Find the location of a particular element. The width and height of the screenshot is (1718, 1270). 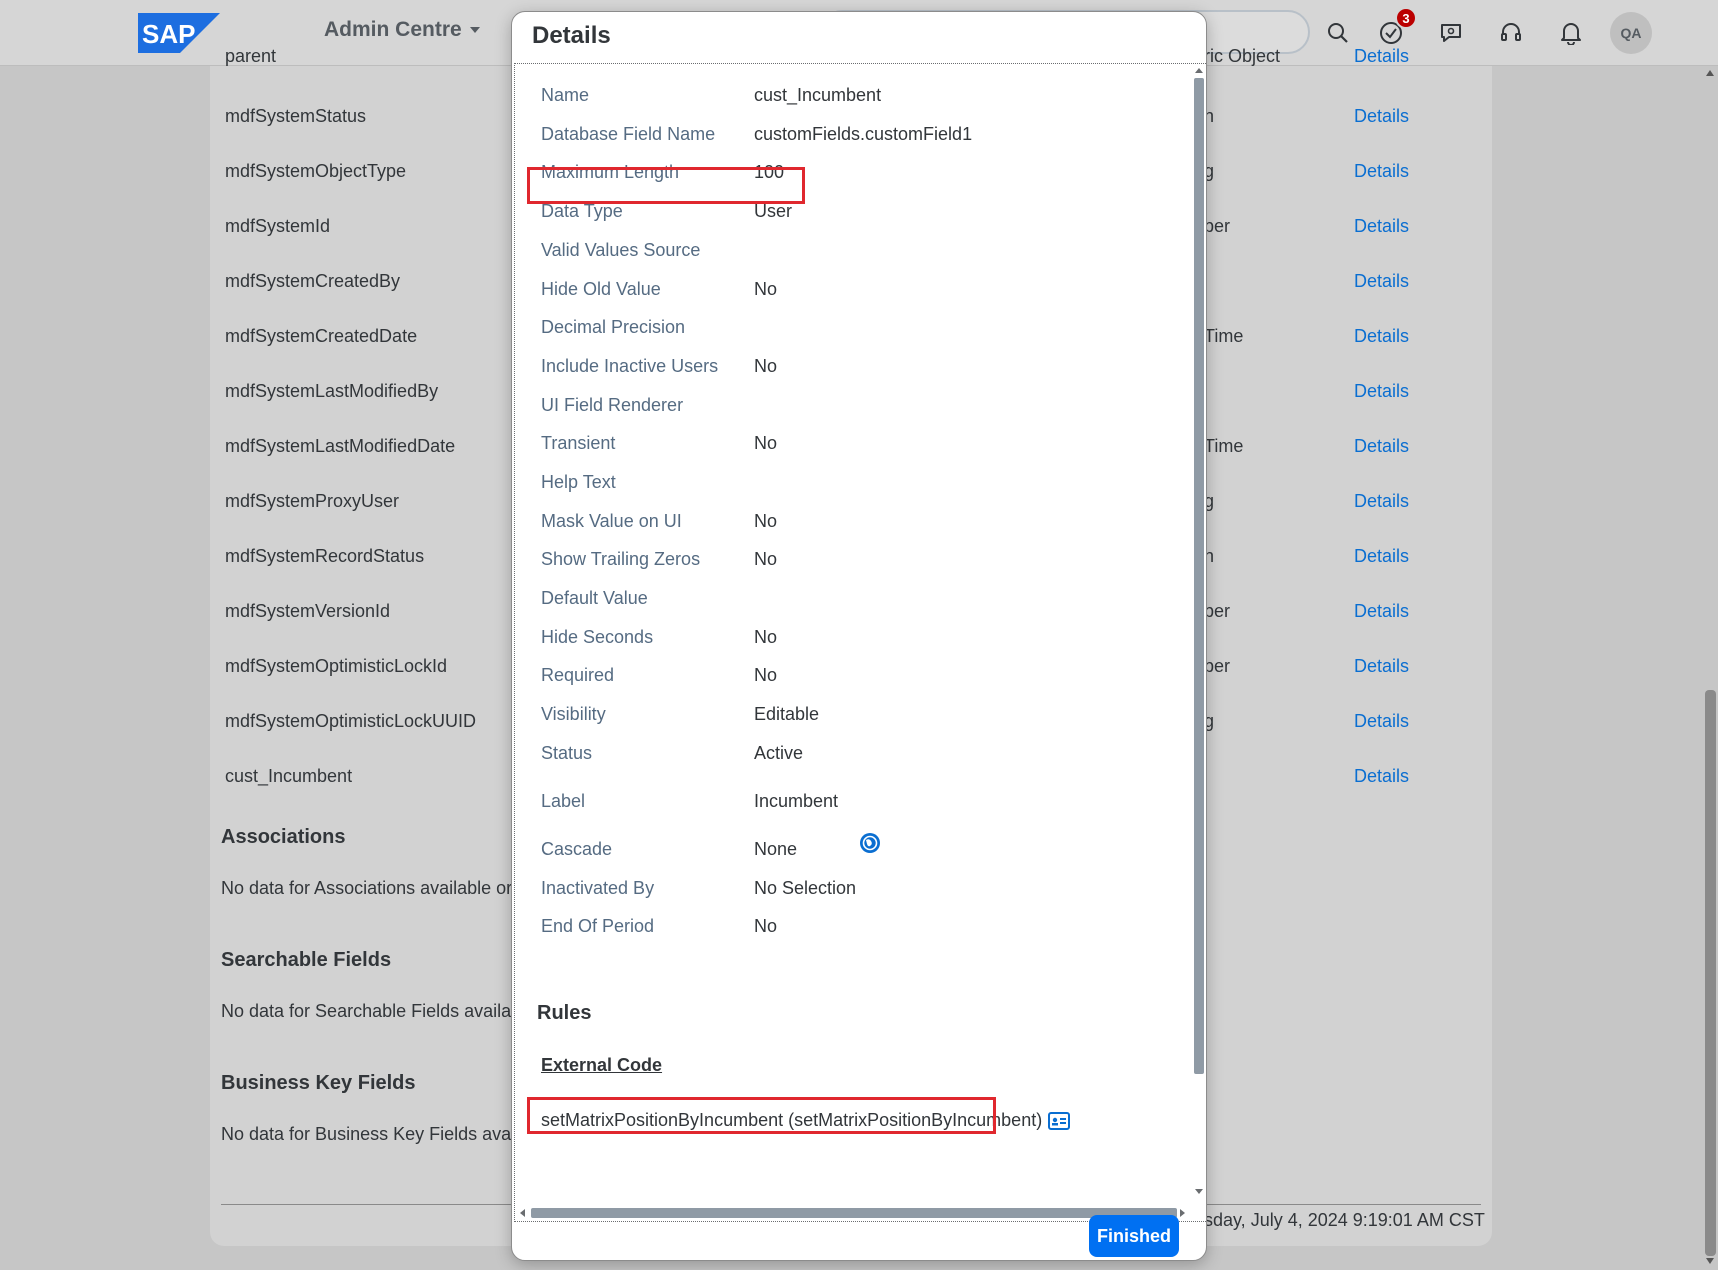

scroll-left-icon is located at coordinates (522, 1213).